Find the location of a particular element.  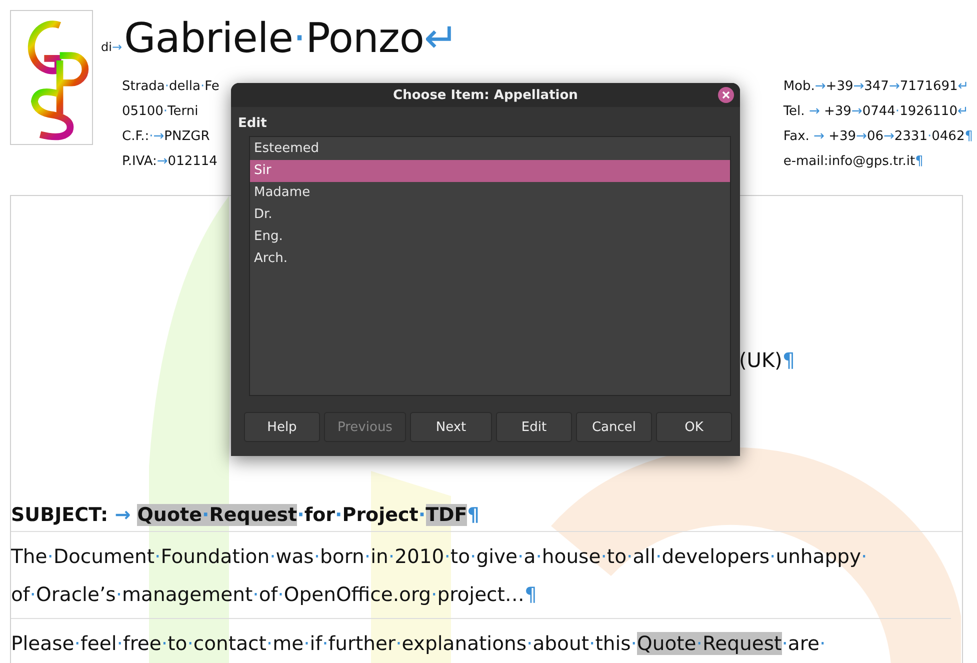

list-item: Arch. is located at coordinates (490, 259).